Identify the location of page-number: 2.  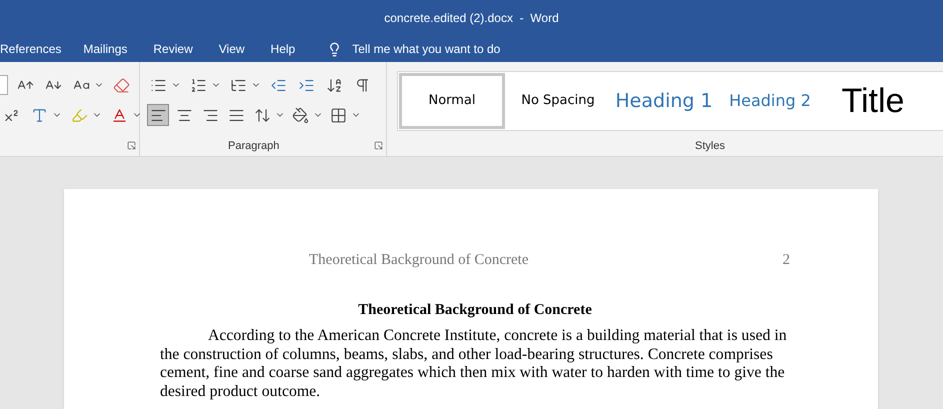
(786, 260).